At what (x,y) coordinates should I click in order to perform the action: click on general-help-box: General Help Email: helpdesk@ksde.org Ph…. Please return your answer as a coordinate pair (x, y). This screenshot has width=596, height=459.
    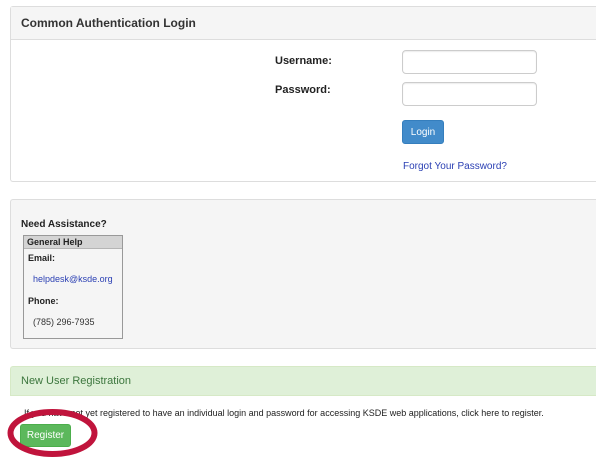
    Looking at the image, I should click on (73, 287).